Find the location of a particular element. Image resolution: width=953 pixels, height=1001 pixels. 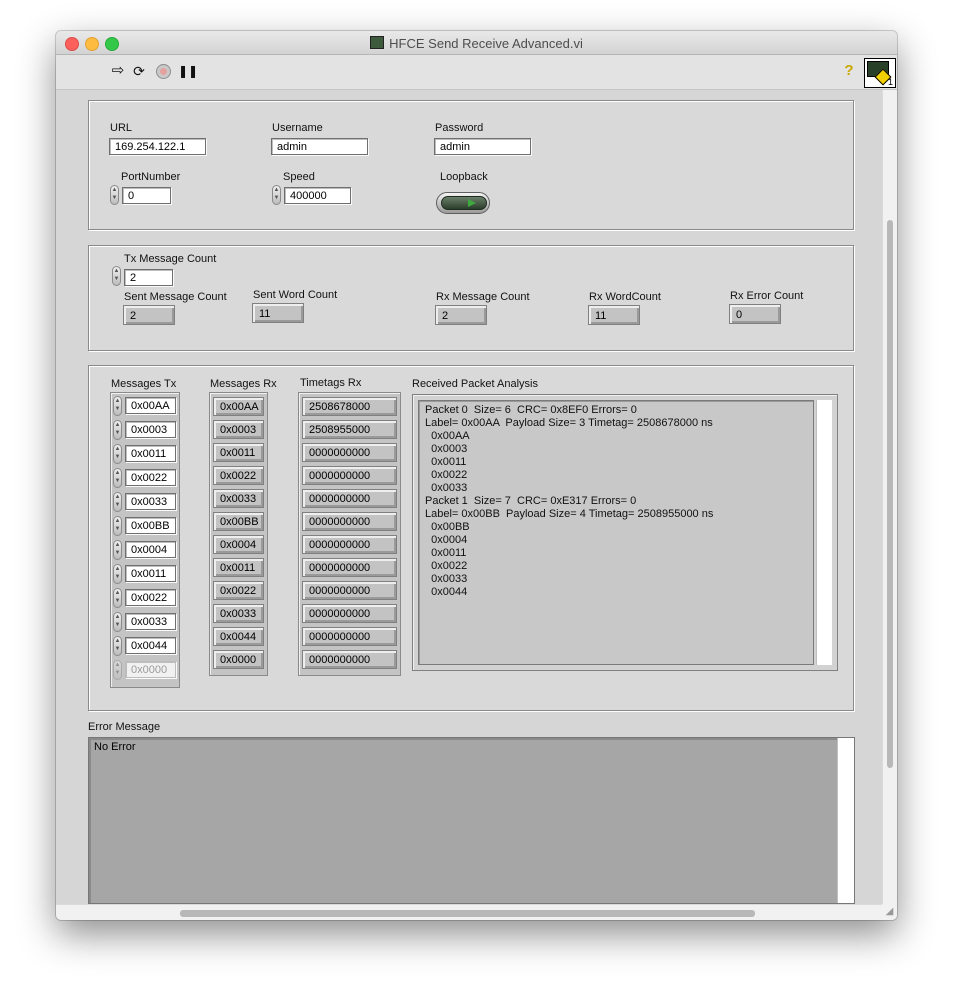

loopback-toggle is located at coordinates (463, 203).